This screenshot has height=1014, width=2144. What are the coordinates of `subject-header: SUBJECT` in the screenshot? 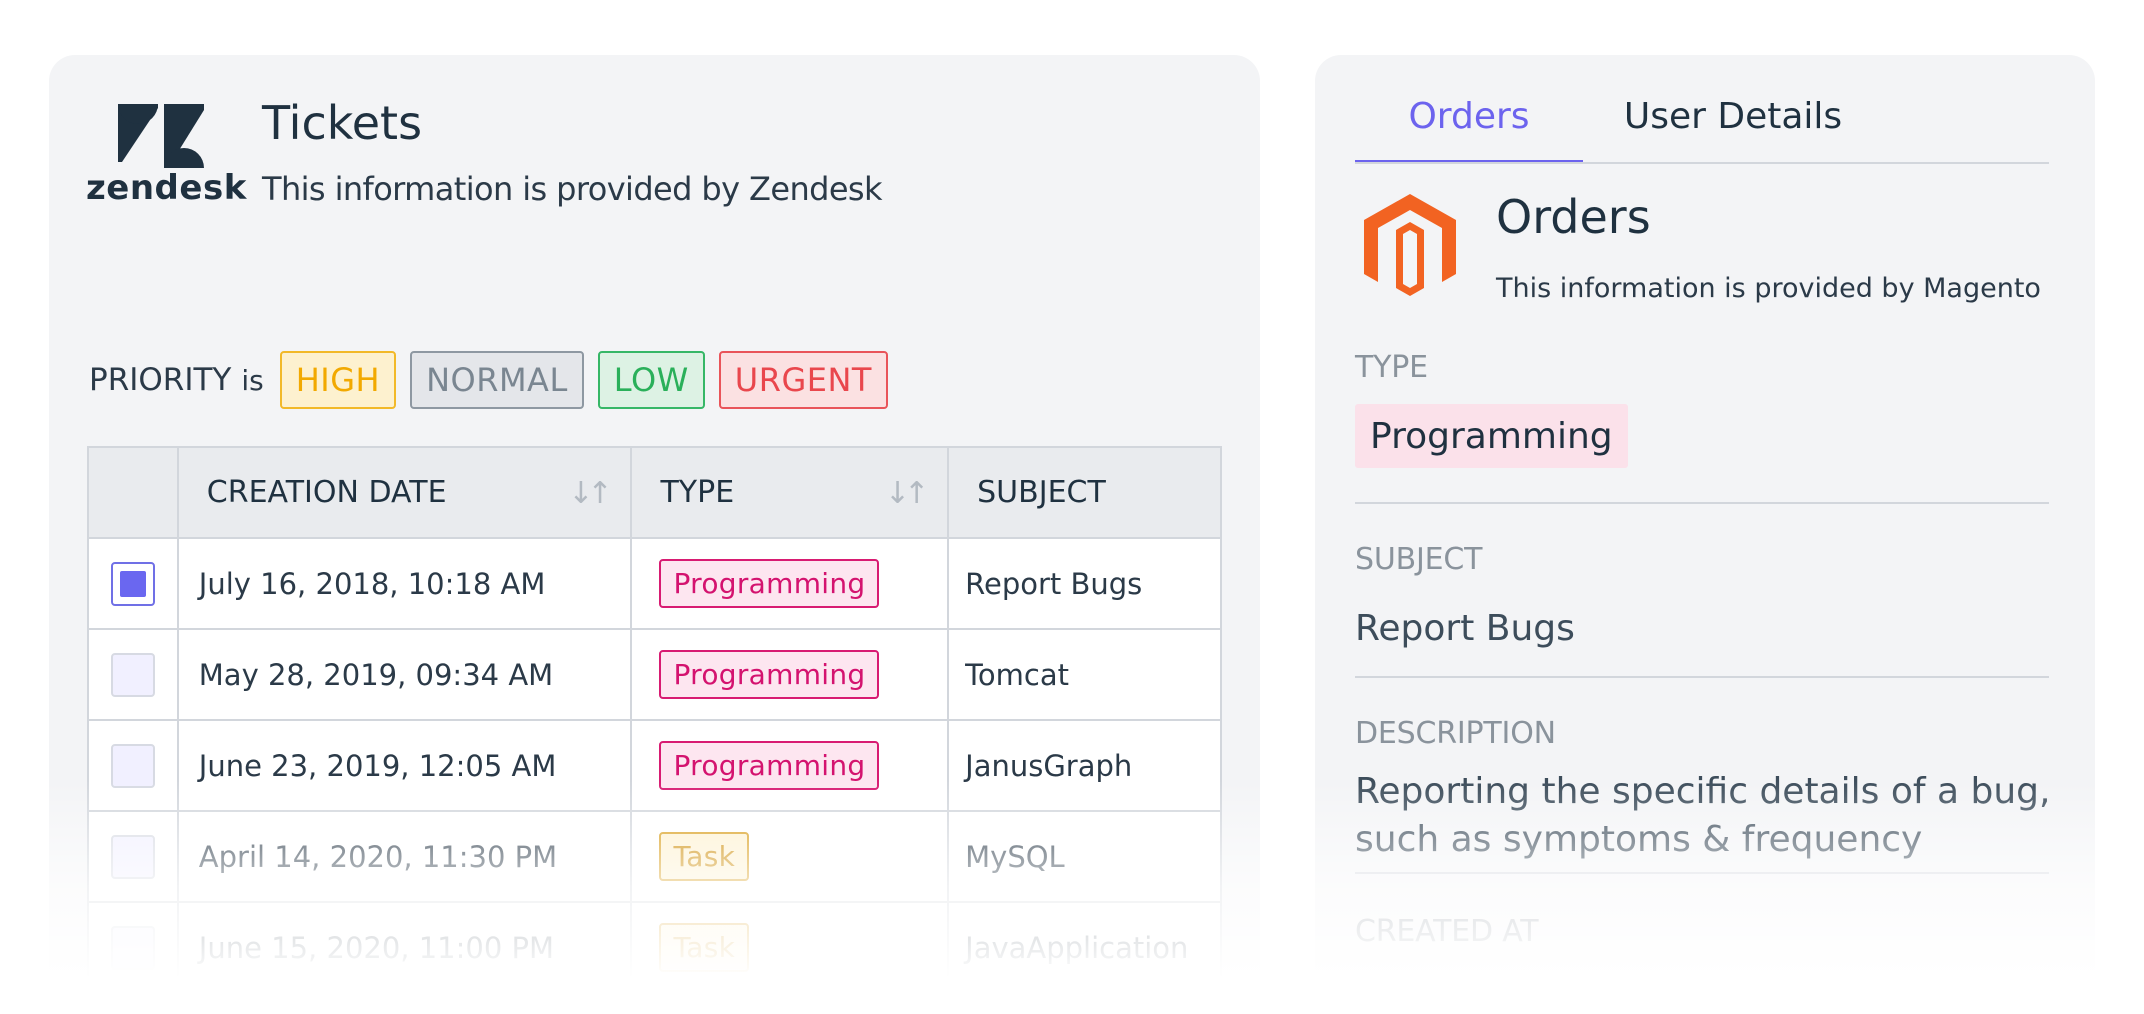 It's located at (1084, 492).